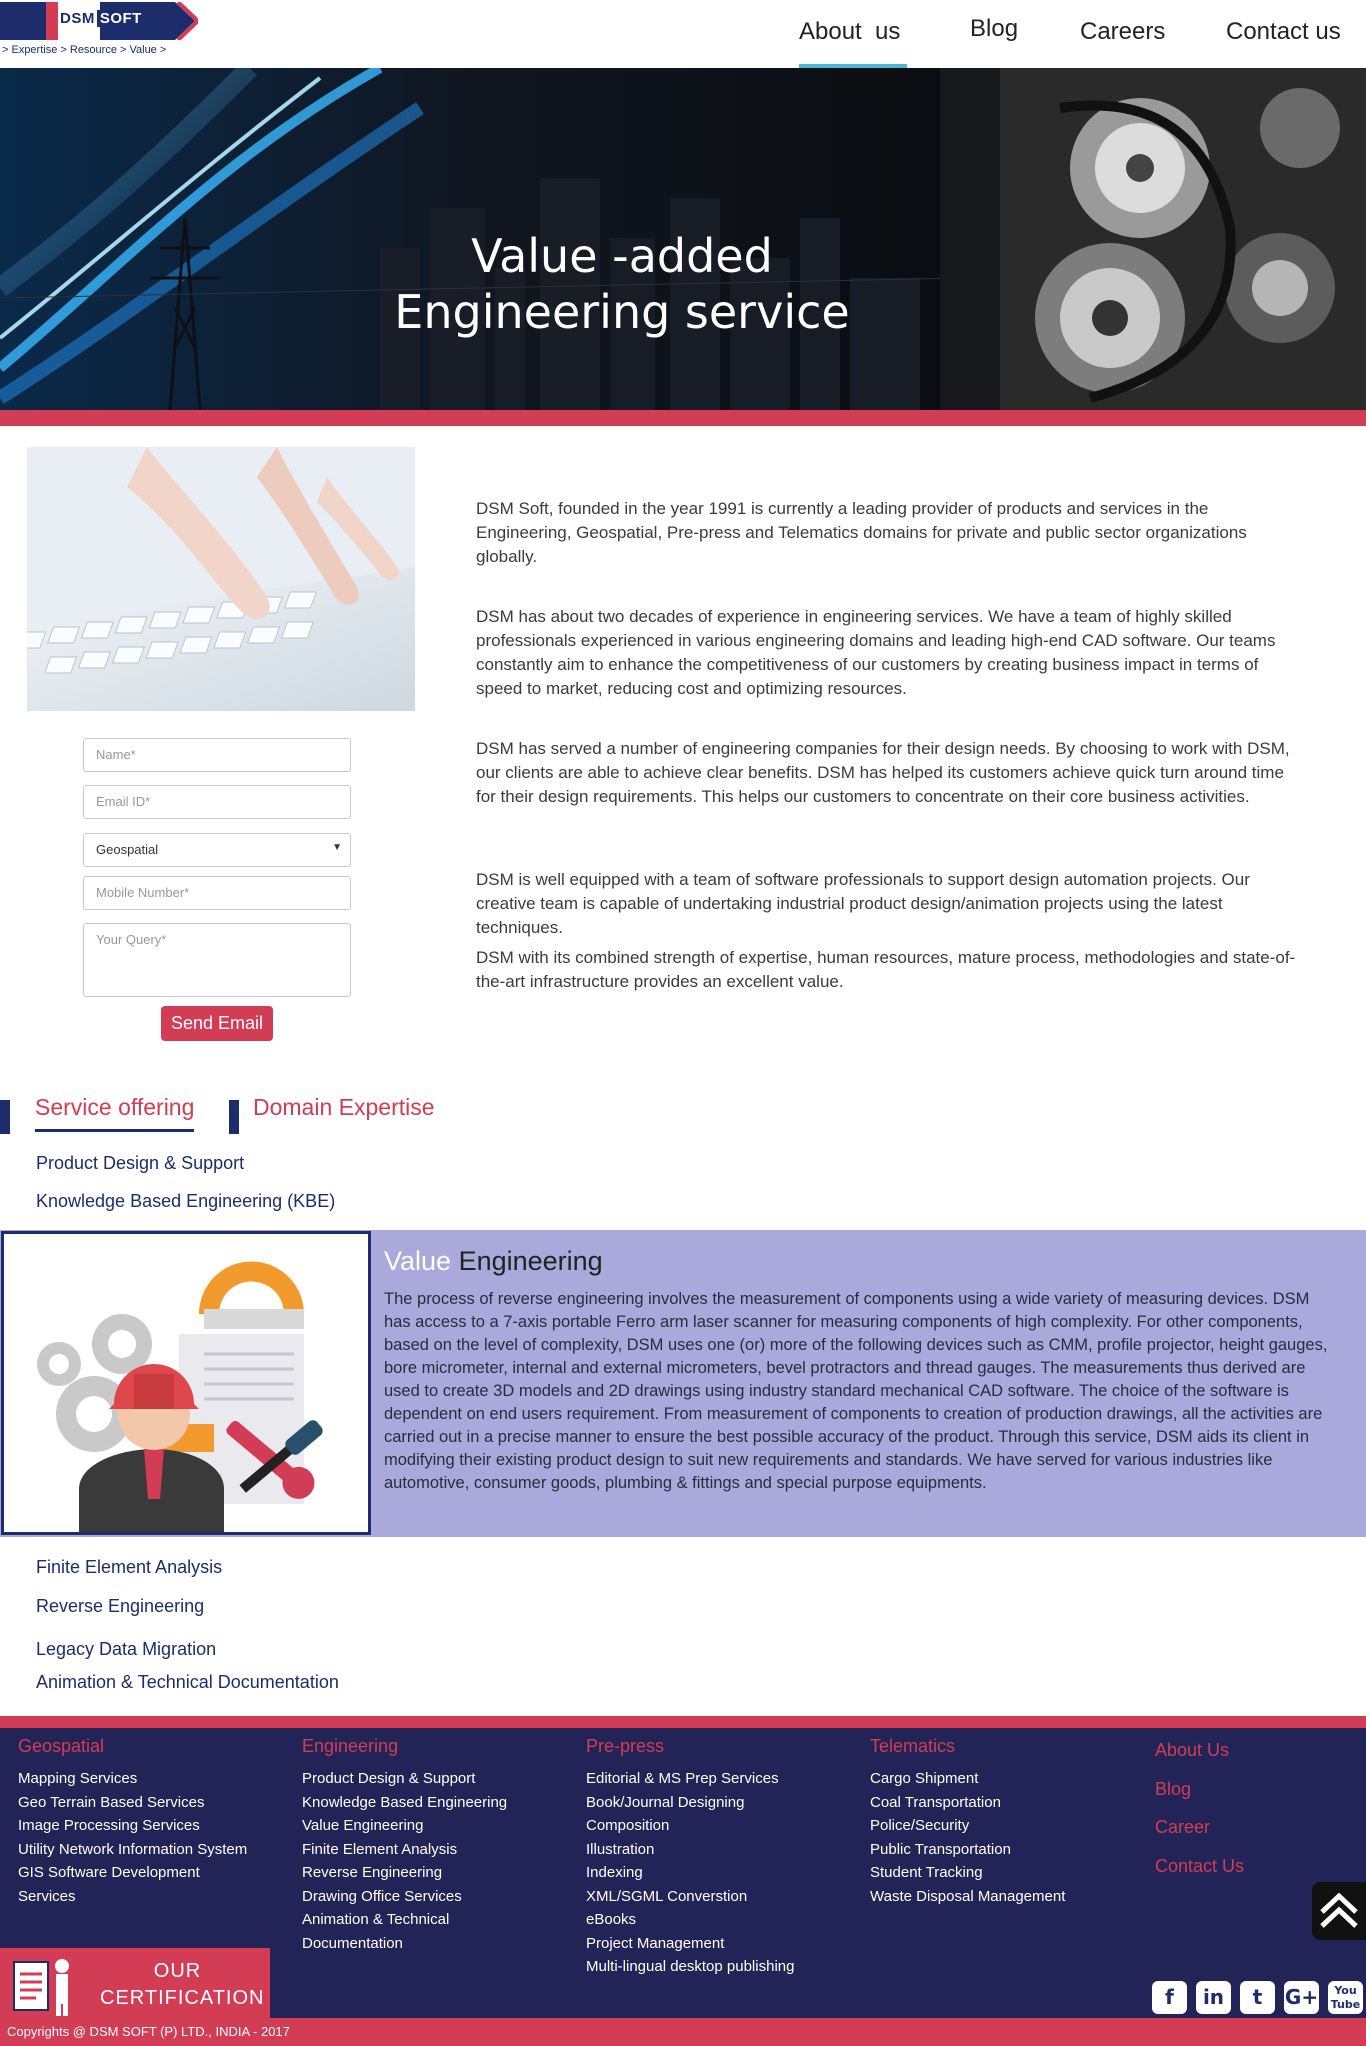  Describe the element at coordinates (527, 1261) in the screenshot. I see `title-rest-word: Engineering` at that location.